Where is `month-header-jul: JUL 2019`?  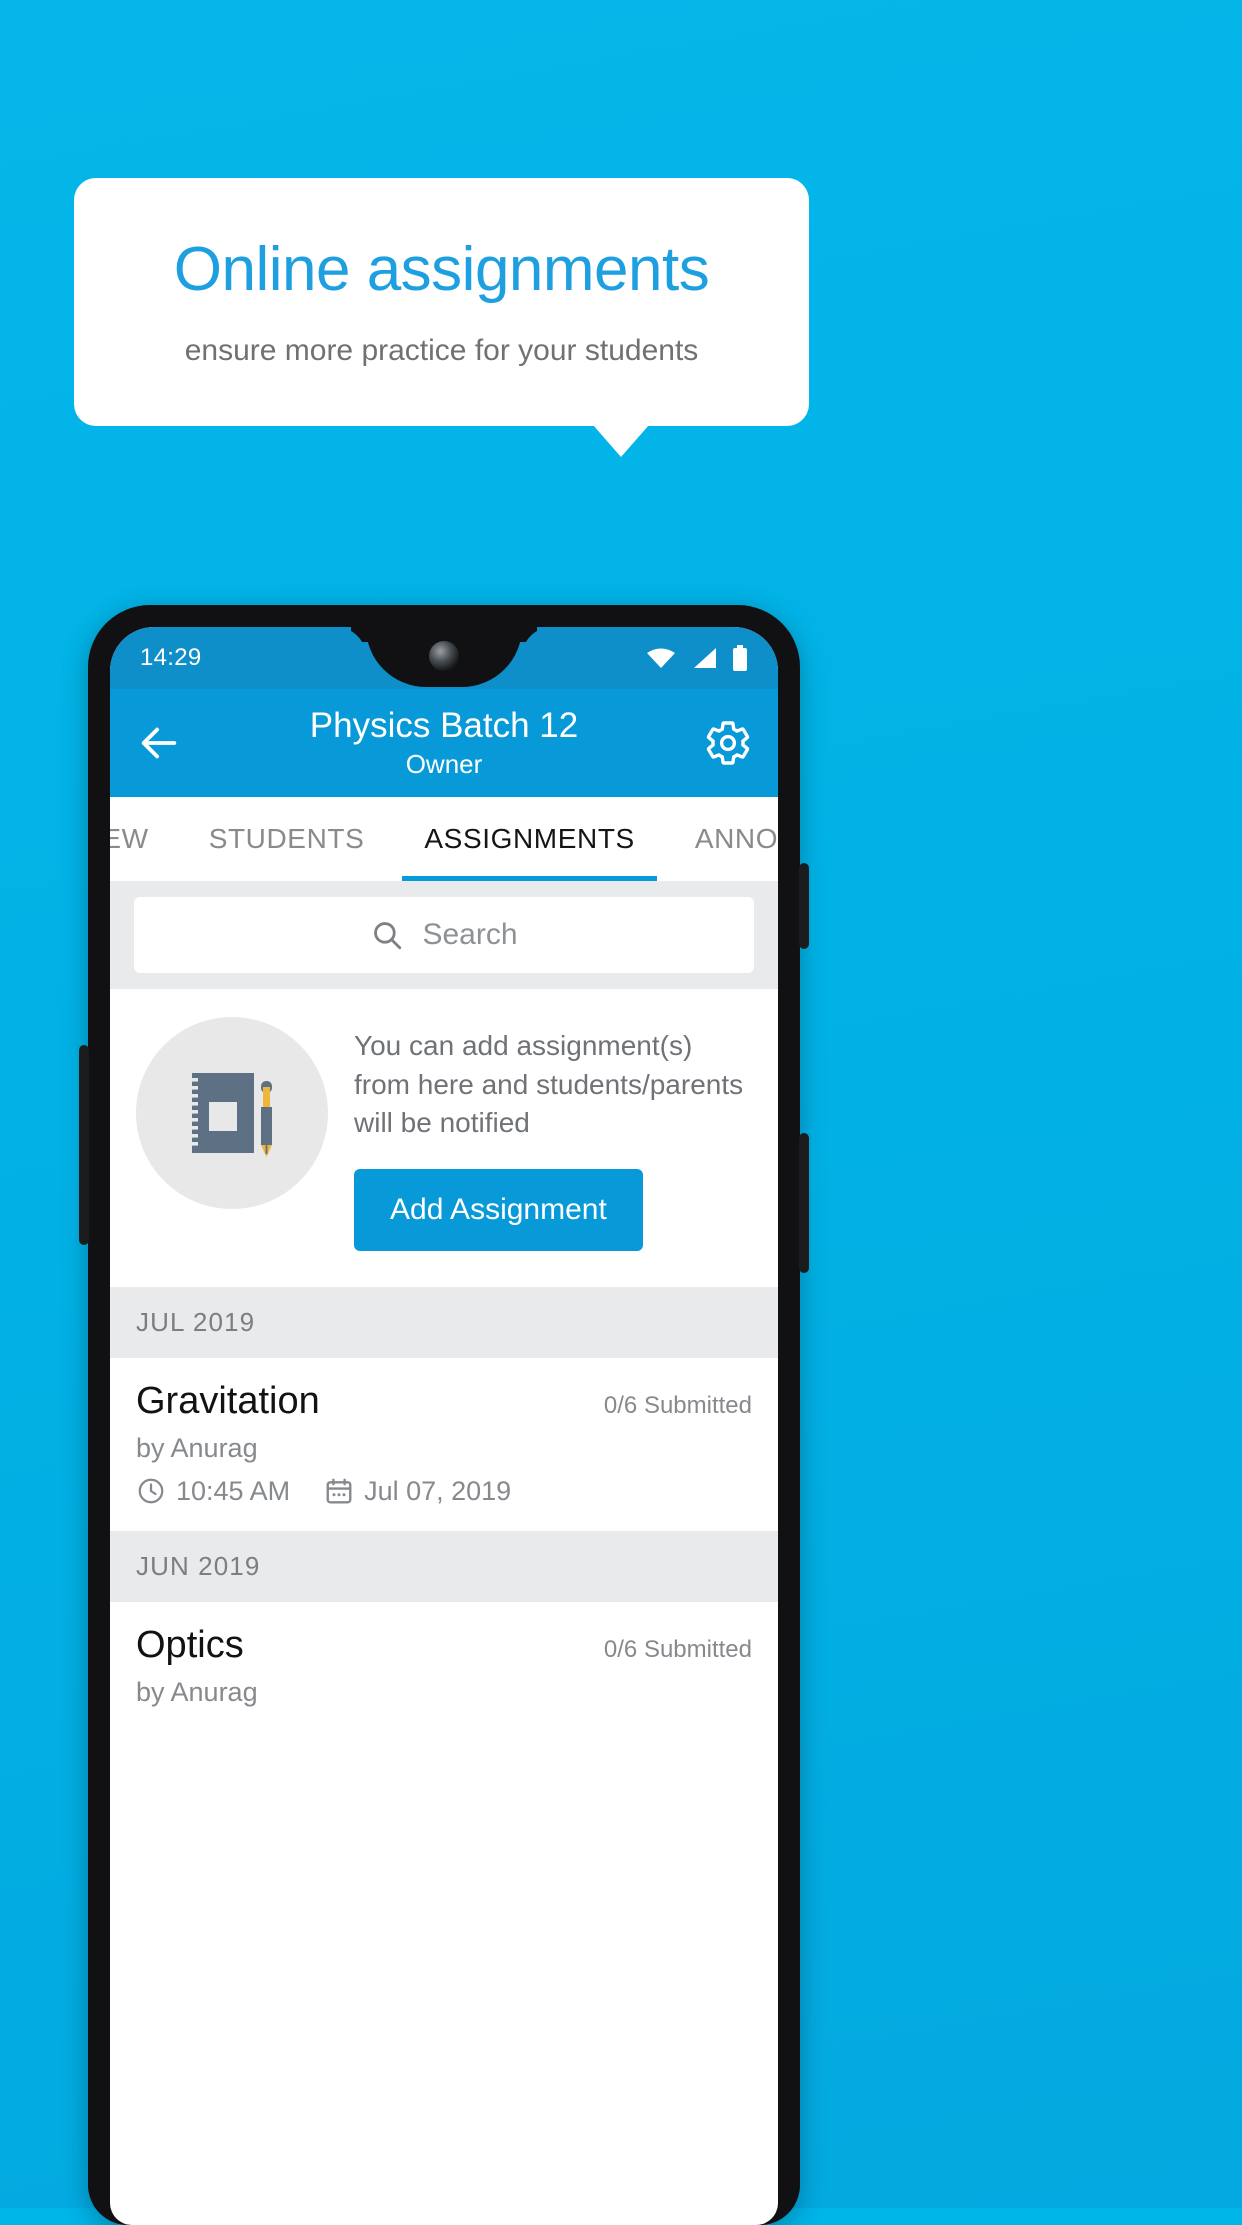 month-header-jul: JUL 2019 is located at coordinates (444, 1322).